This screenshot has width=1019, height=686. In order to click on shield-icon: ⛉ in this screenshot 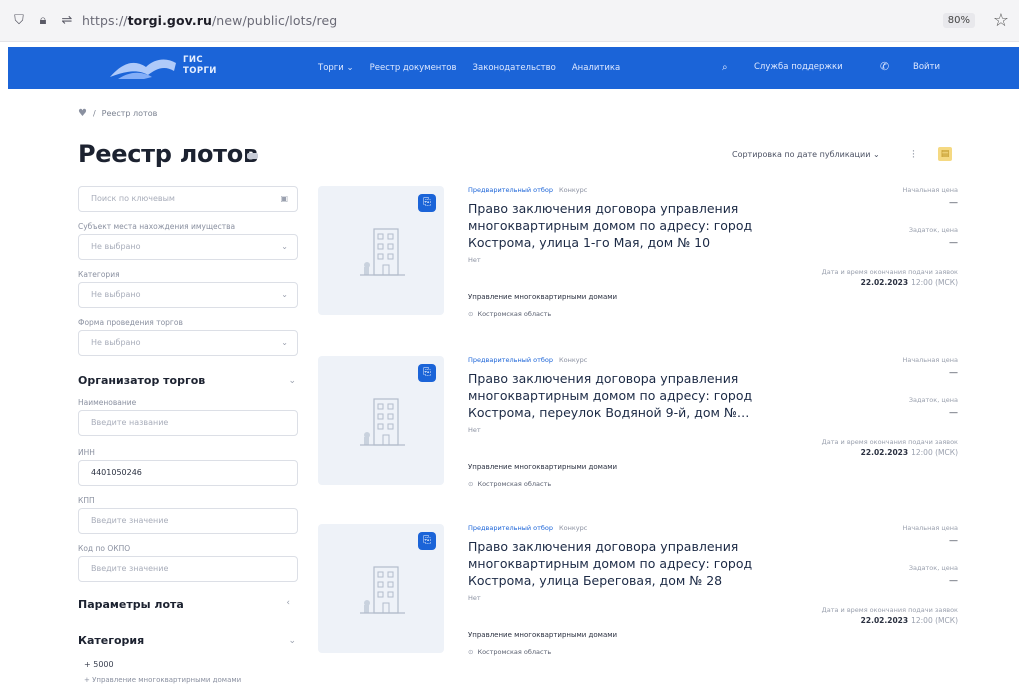, I will do `click(19, 20)`.